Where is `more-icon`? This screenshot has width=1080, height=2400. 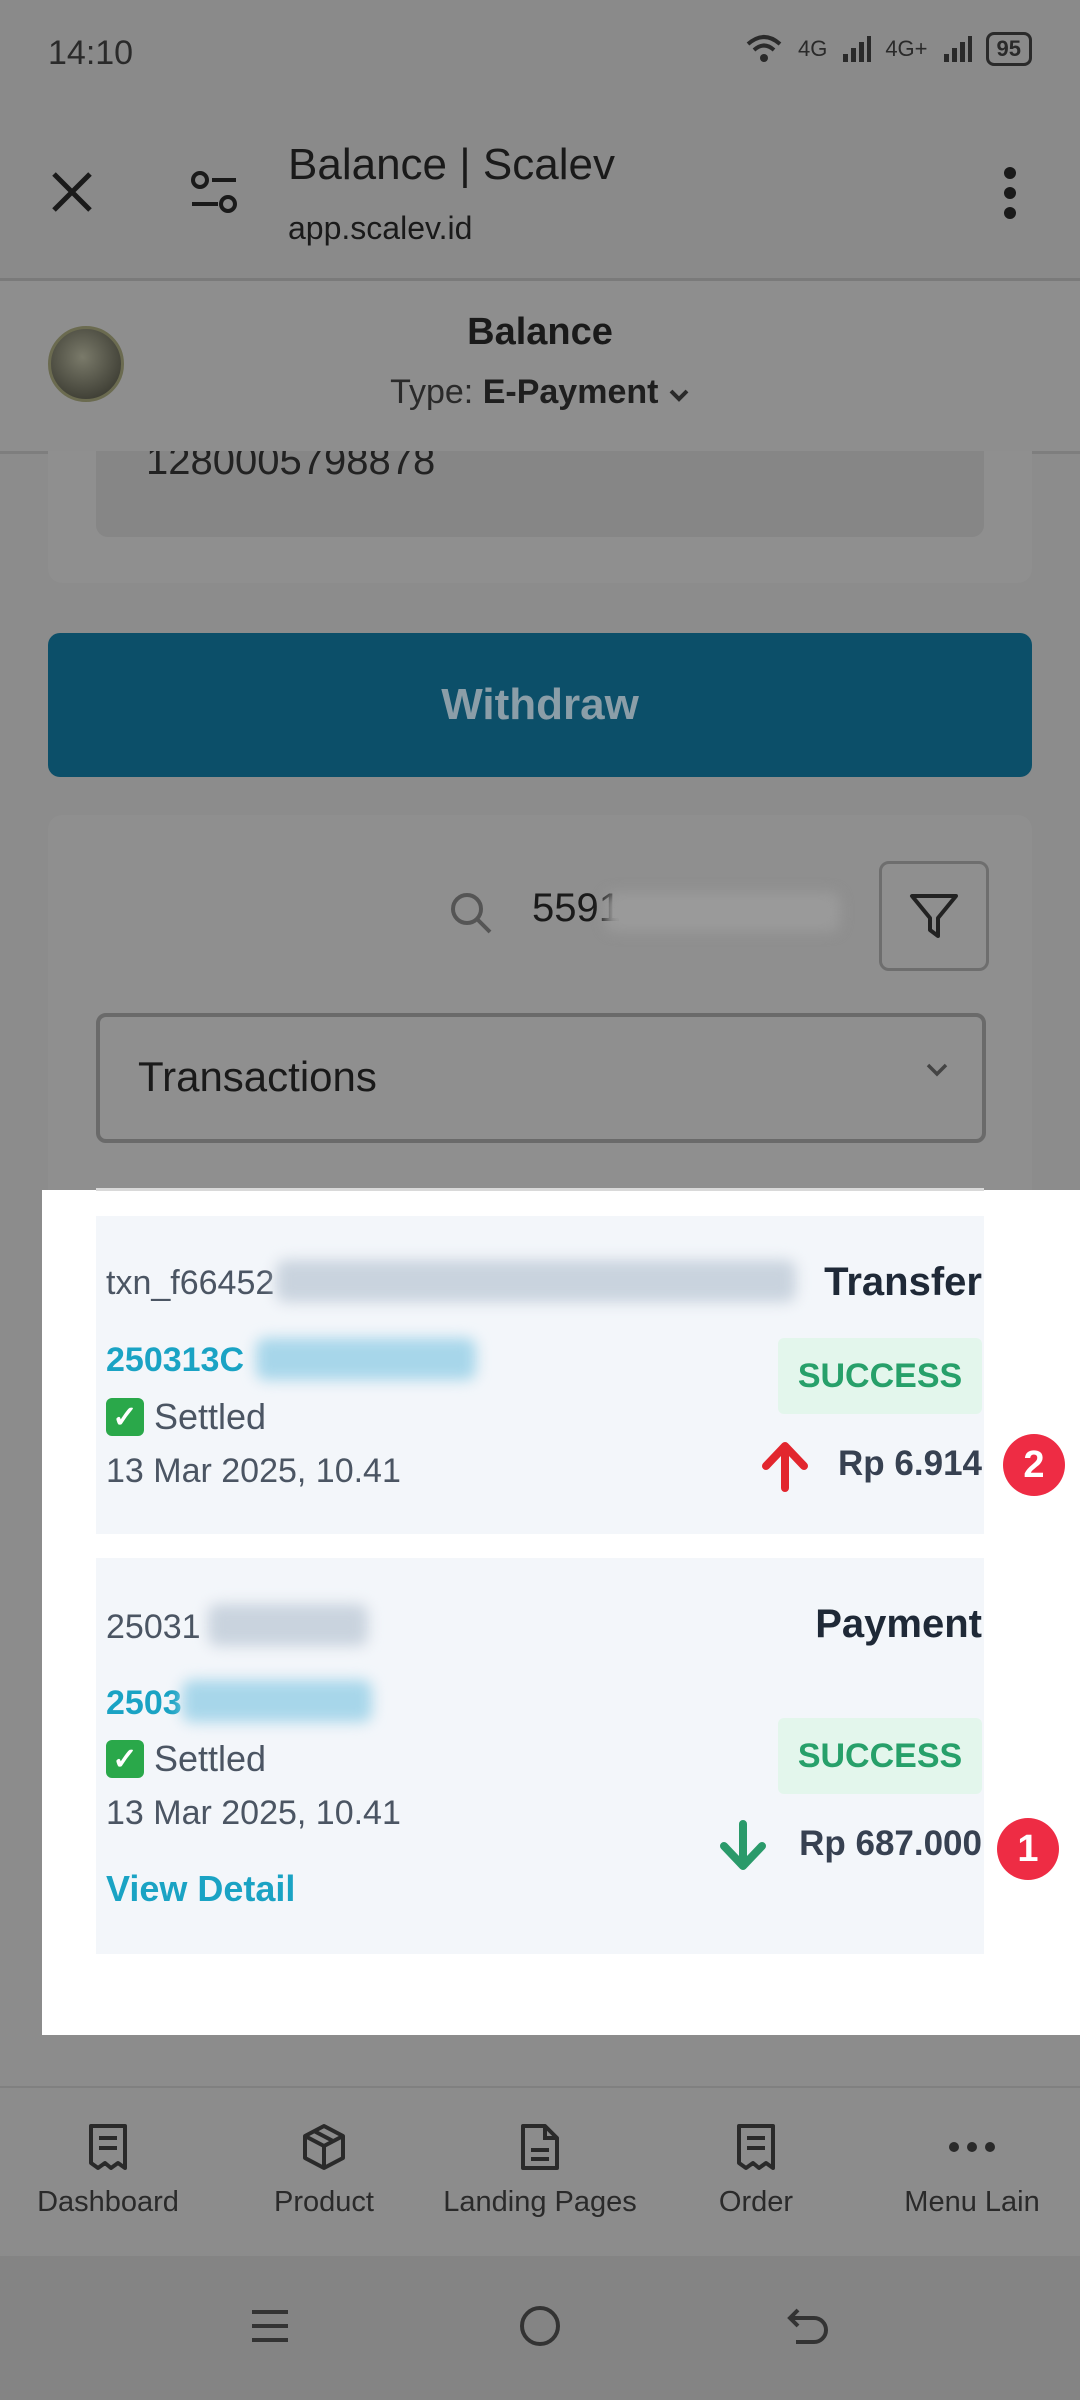 more-icon is located at coordinates (972, 2147).